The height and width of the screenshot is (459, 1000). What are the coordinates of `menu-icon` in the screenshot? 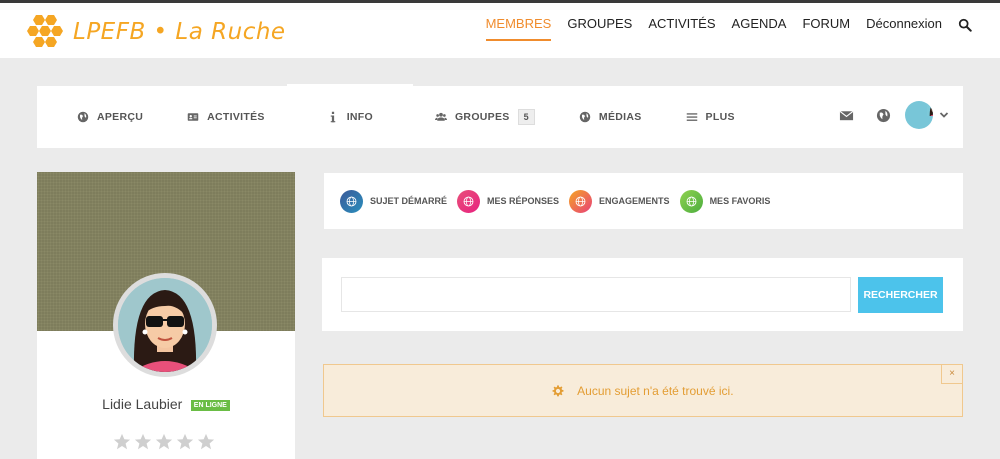 It's located at (691, 117).